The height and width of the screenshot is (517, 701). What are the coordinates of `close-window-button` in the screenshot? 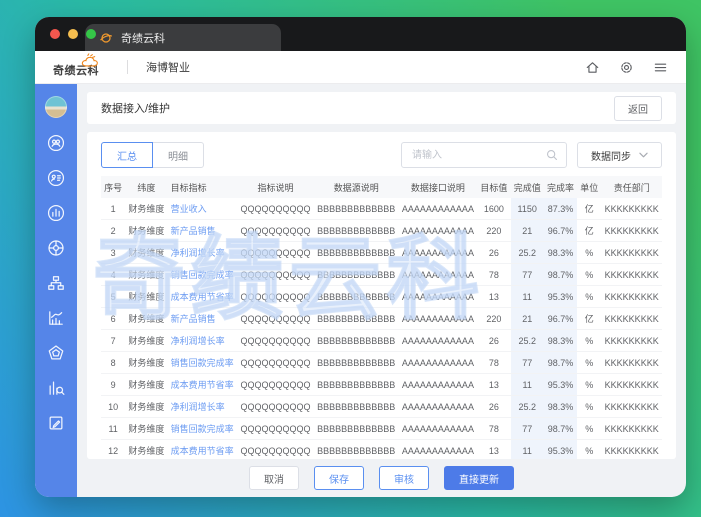 It's located at (55, 34).